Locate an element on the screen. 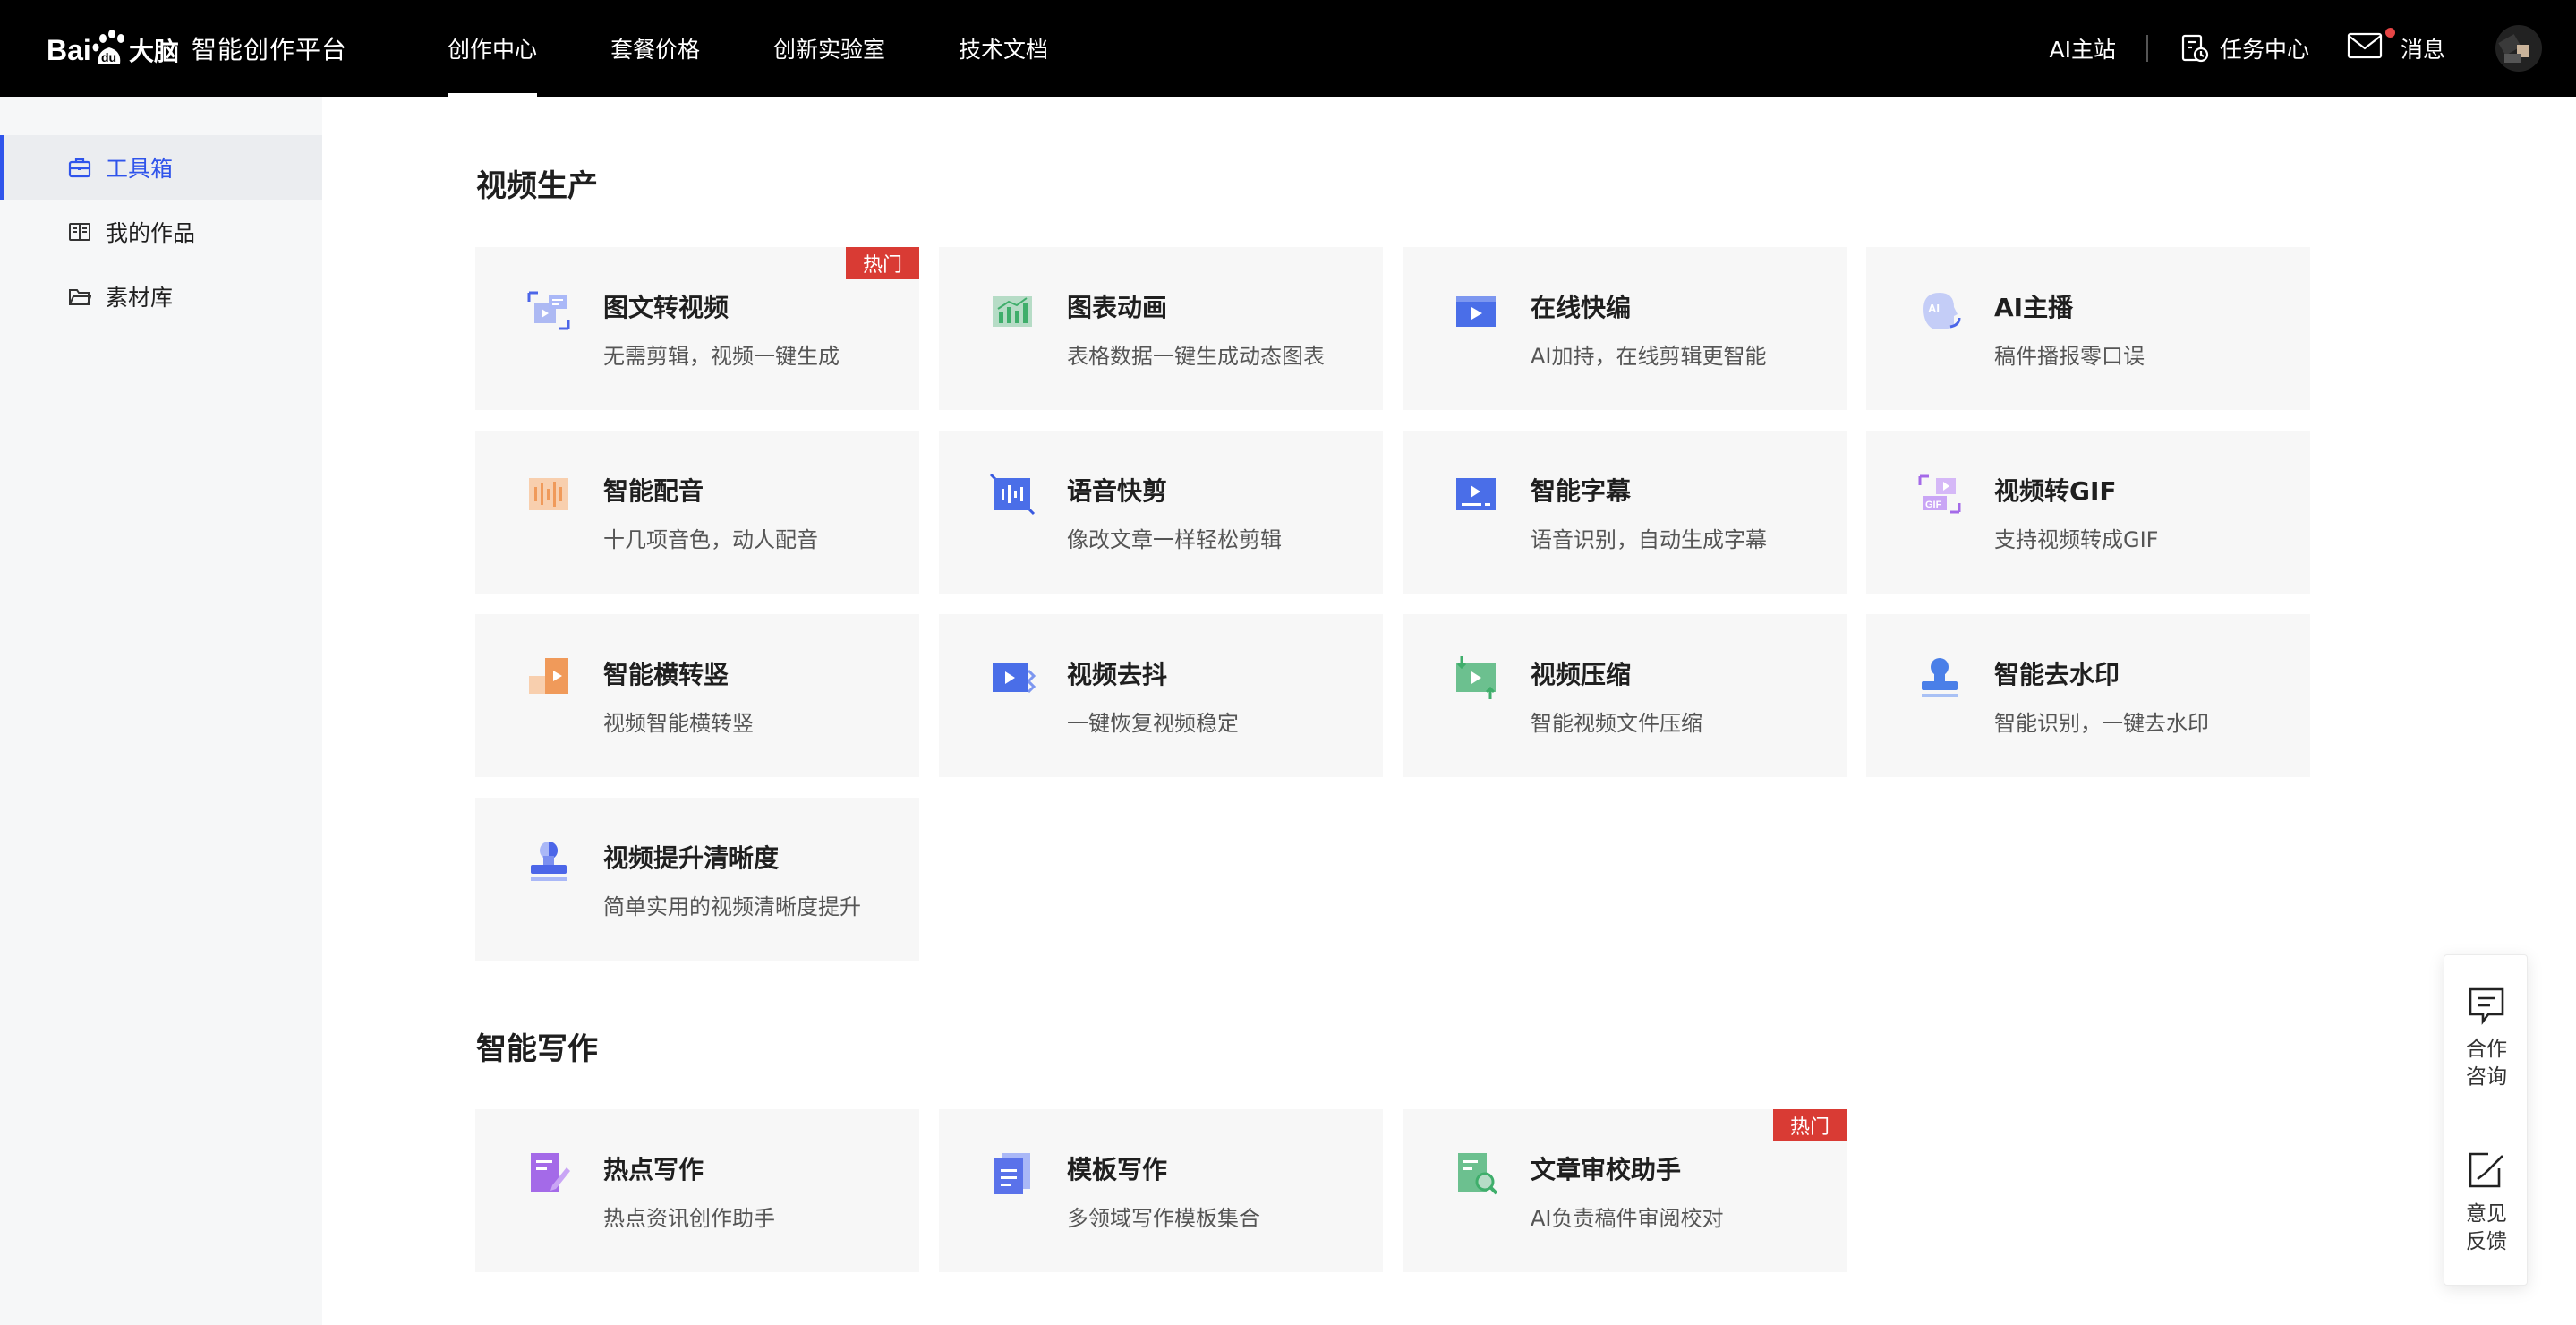 The height and width of the screenshot is (1325, 2576). tool-card-online-edit: 在线快编 AI加持，在线剪辑更智能 is located at coordinates (1625, 328).